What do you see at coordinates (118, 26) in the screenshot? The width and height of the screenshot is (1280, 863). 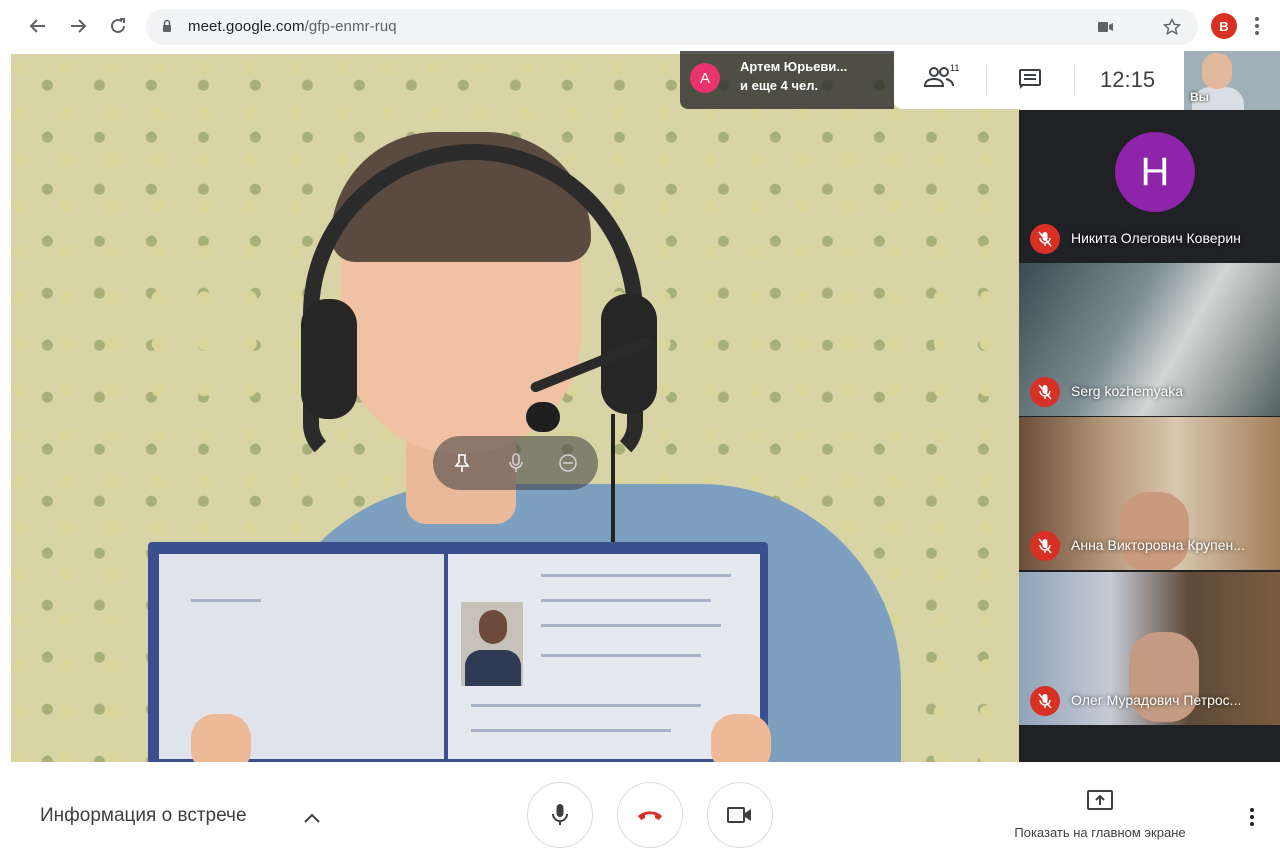 I see `reload-icon` at bounding box center [118, 26].